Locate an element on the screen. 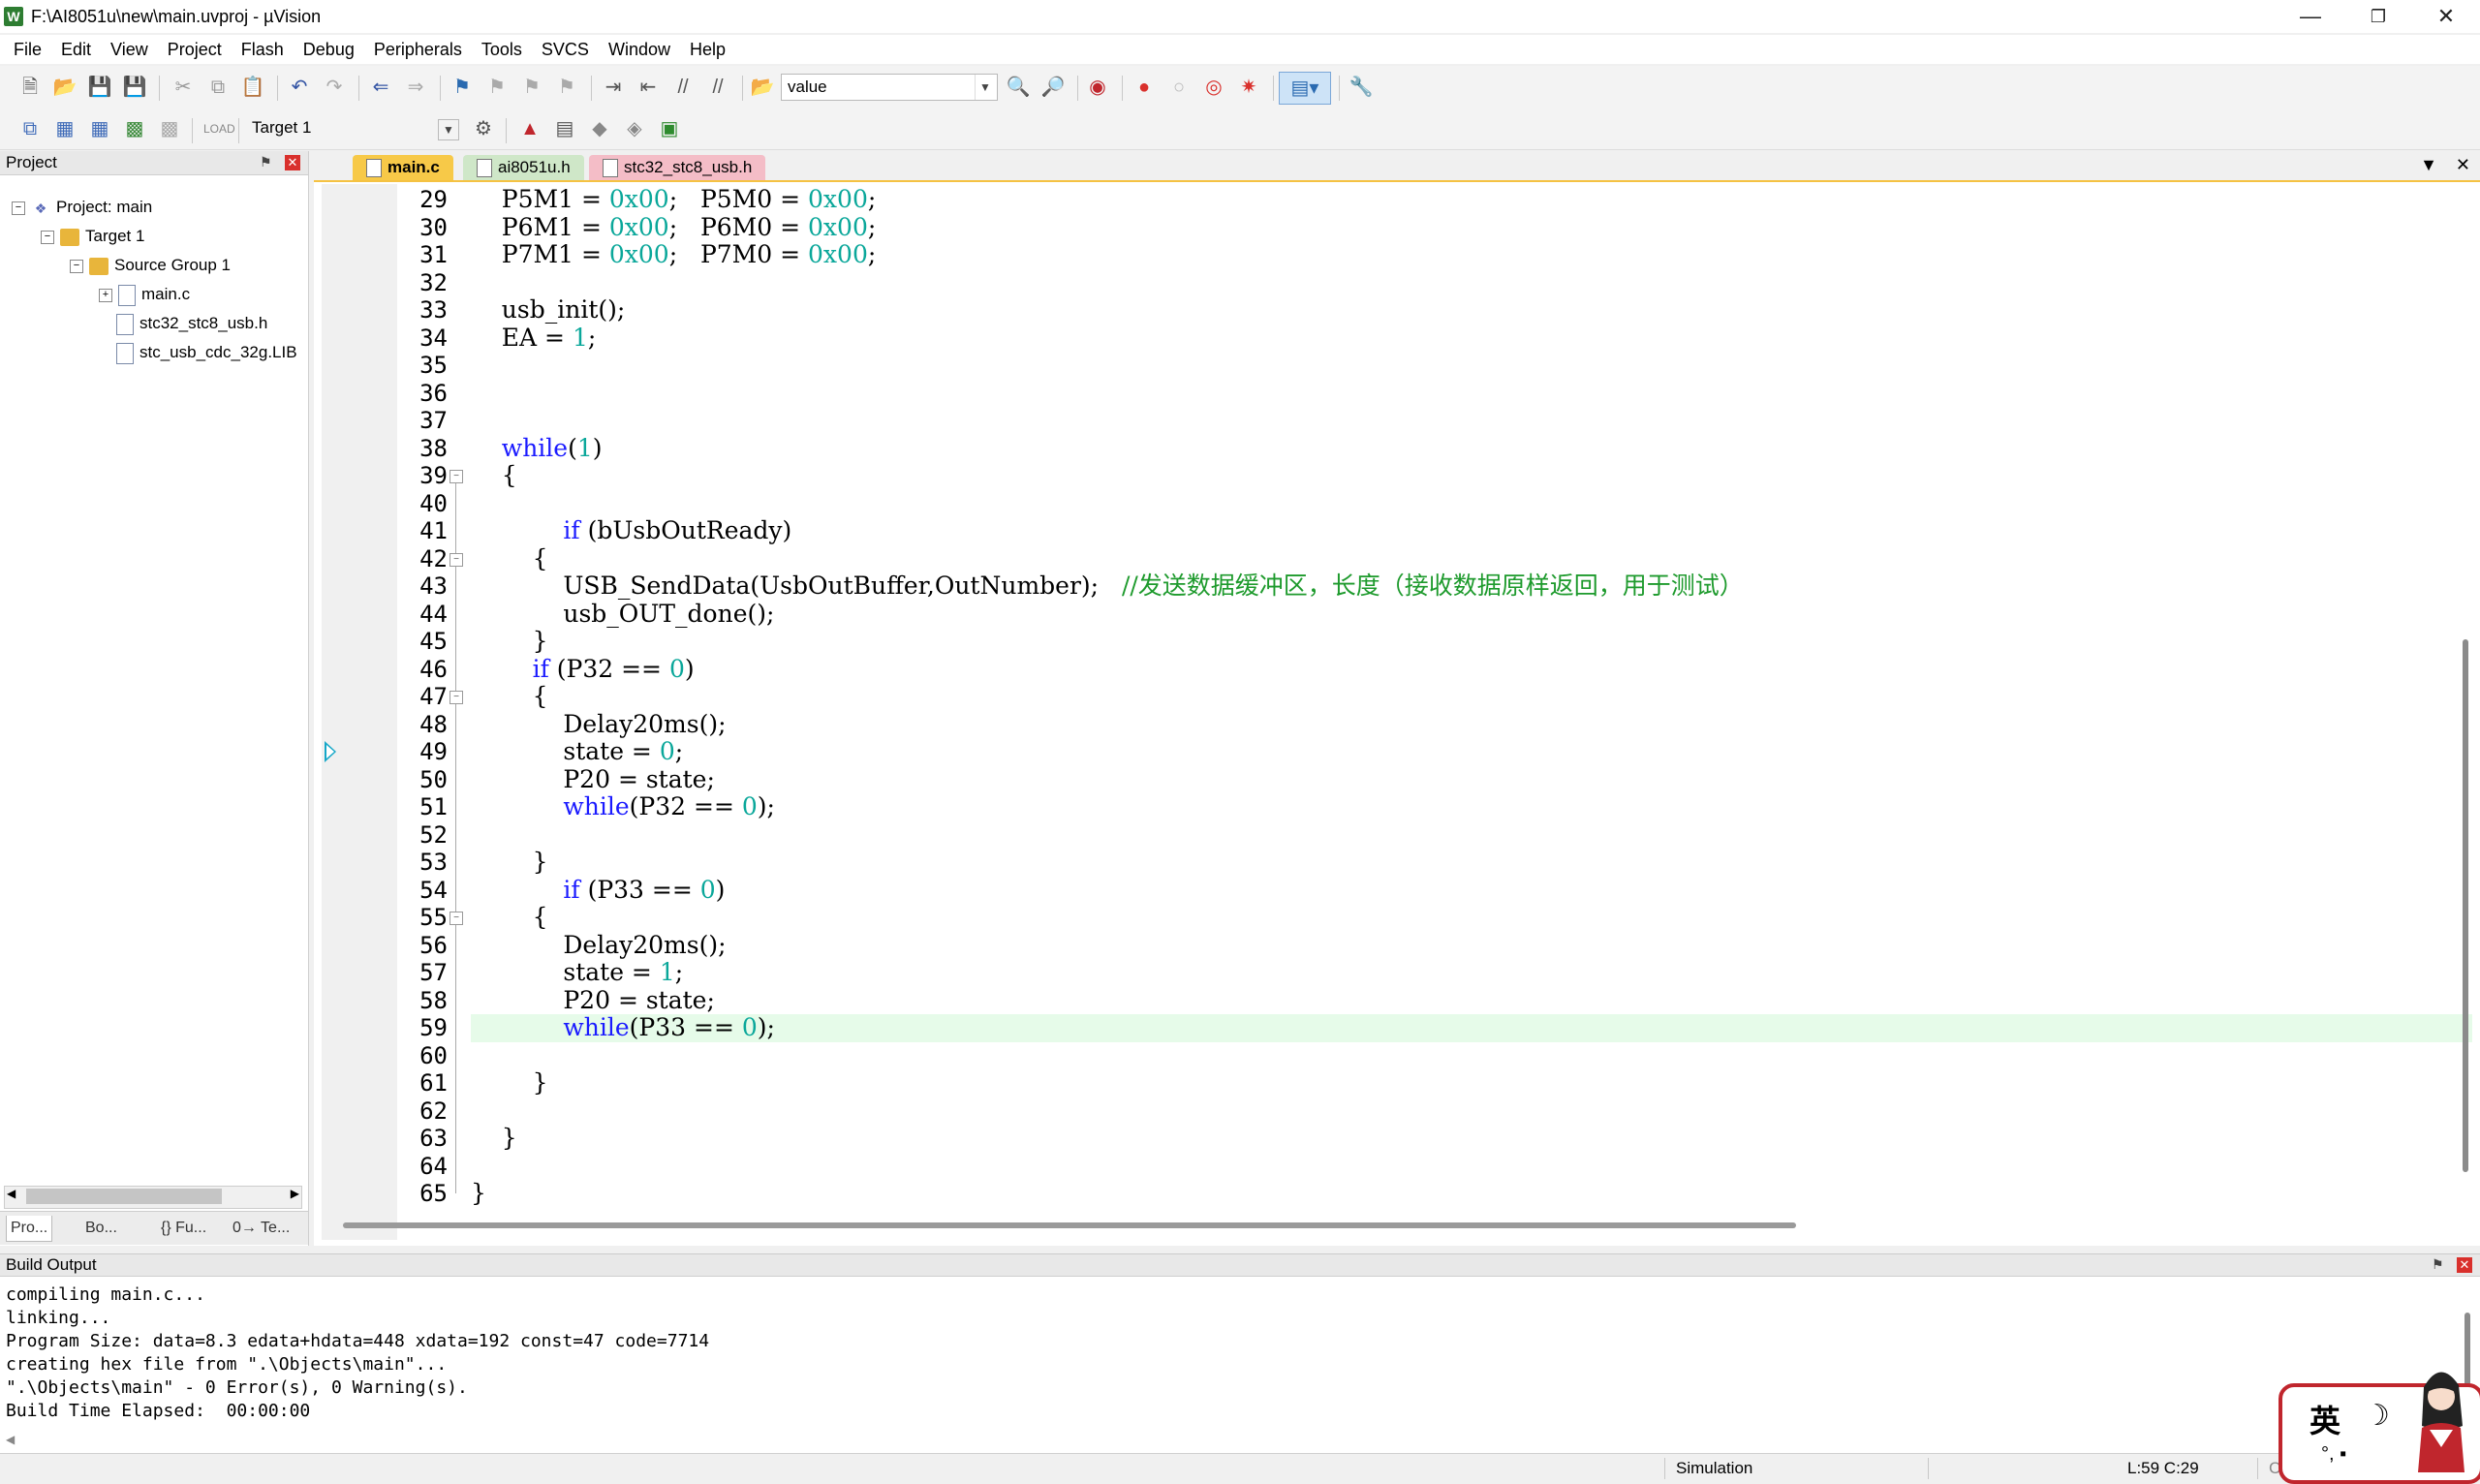 Image resolution: width=2480 pixels, height=1484 pixels. batch-build-icon: ▩ is located at coordinates (134, 128).